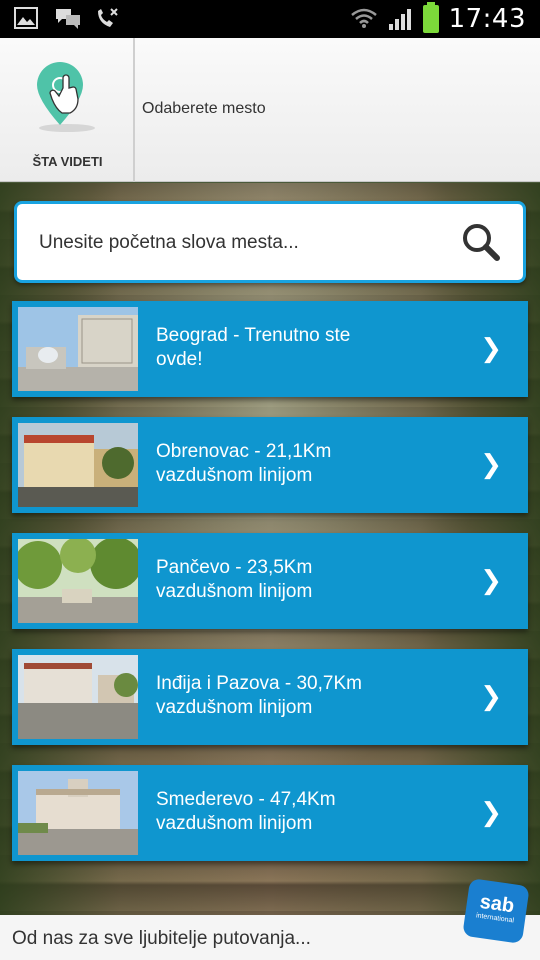  What do you see at coordinates (67, 19) in the screenshot?
I see `chat-icon` at bounding box center [67, 19].